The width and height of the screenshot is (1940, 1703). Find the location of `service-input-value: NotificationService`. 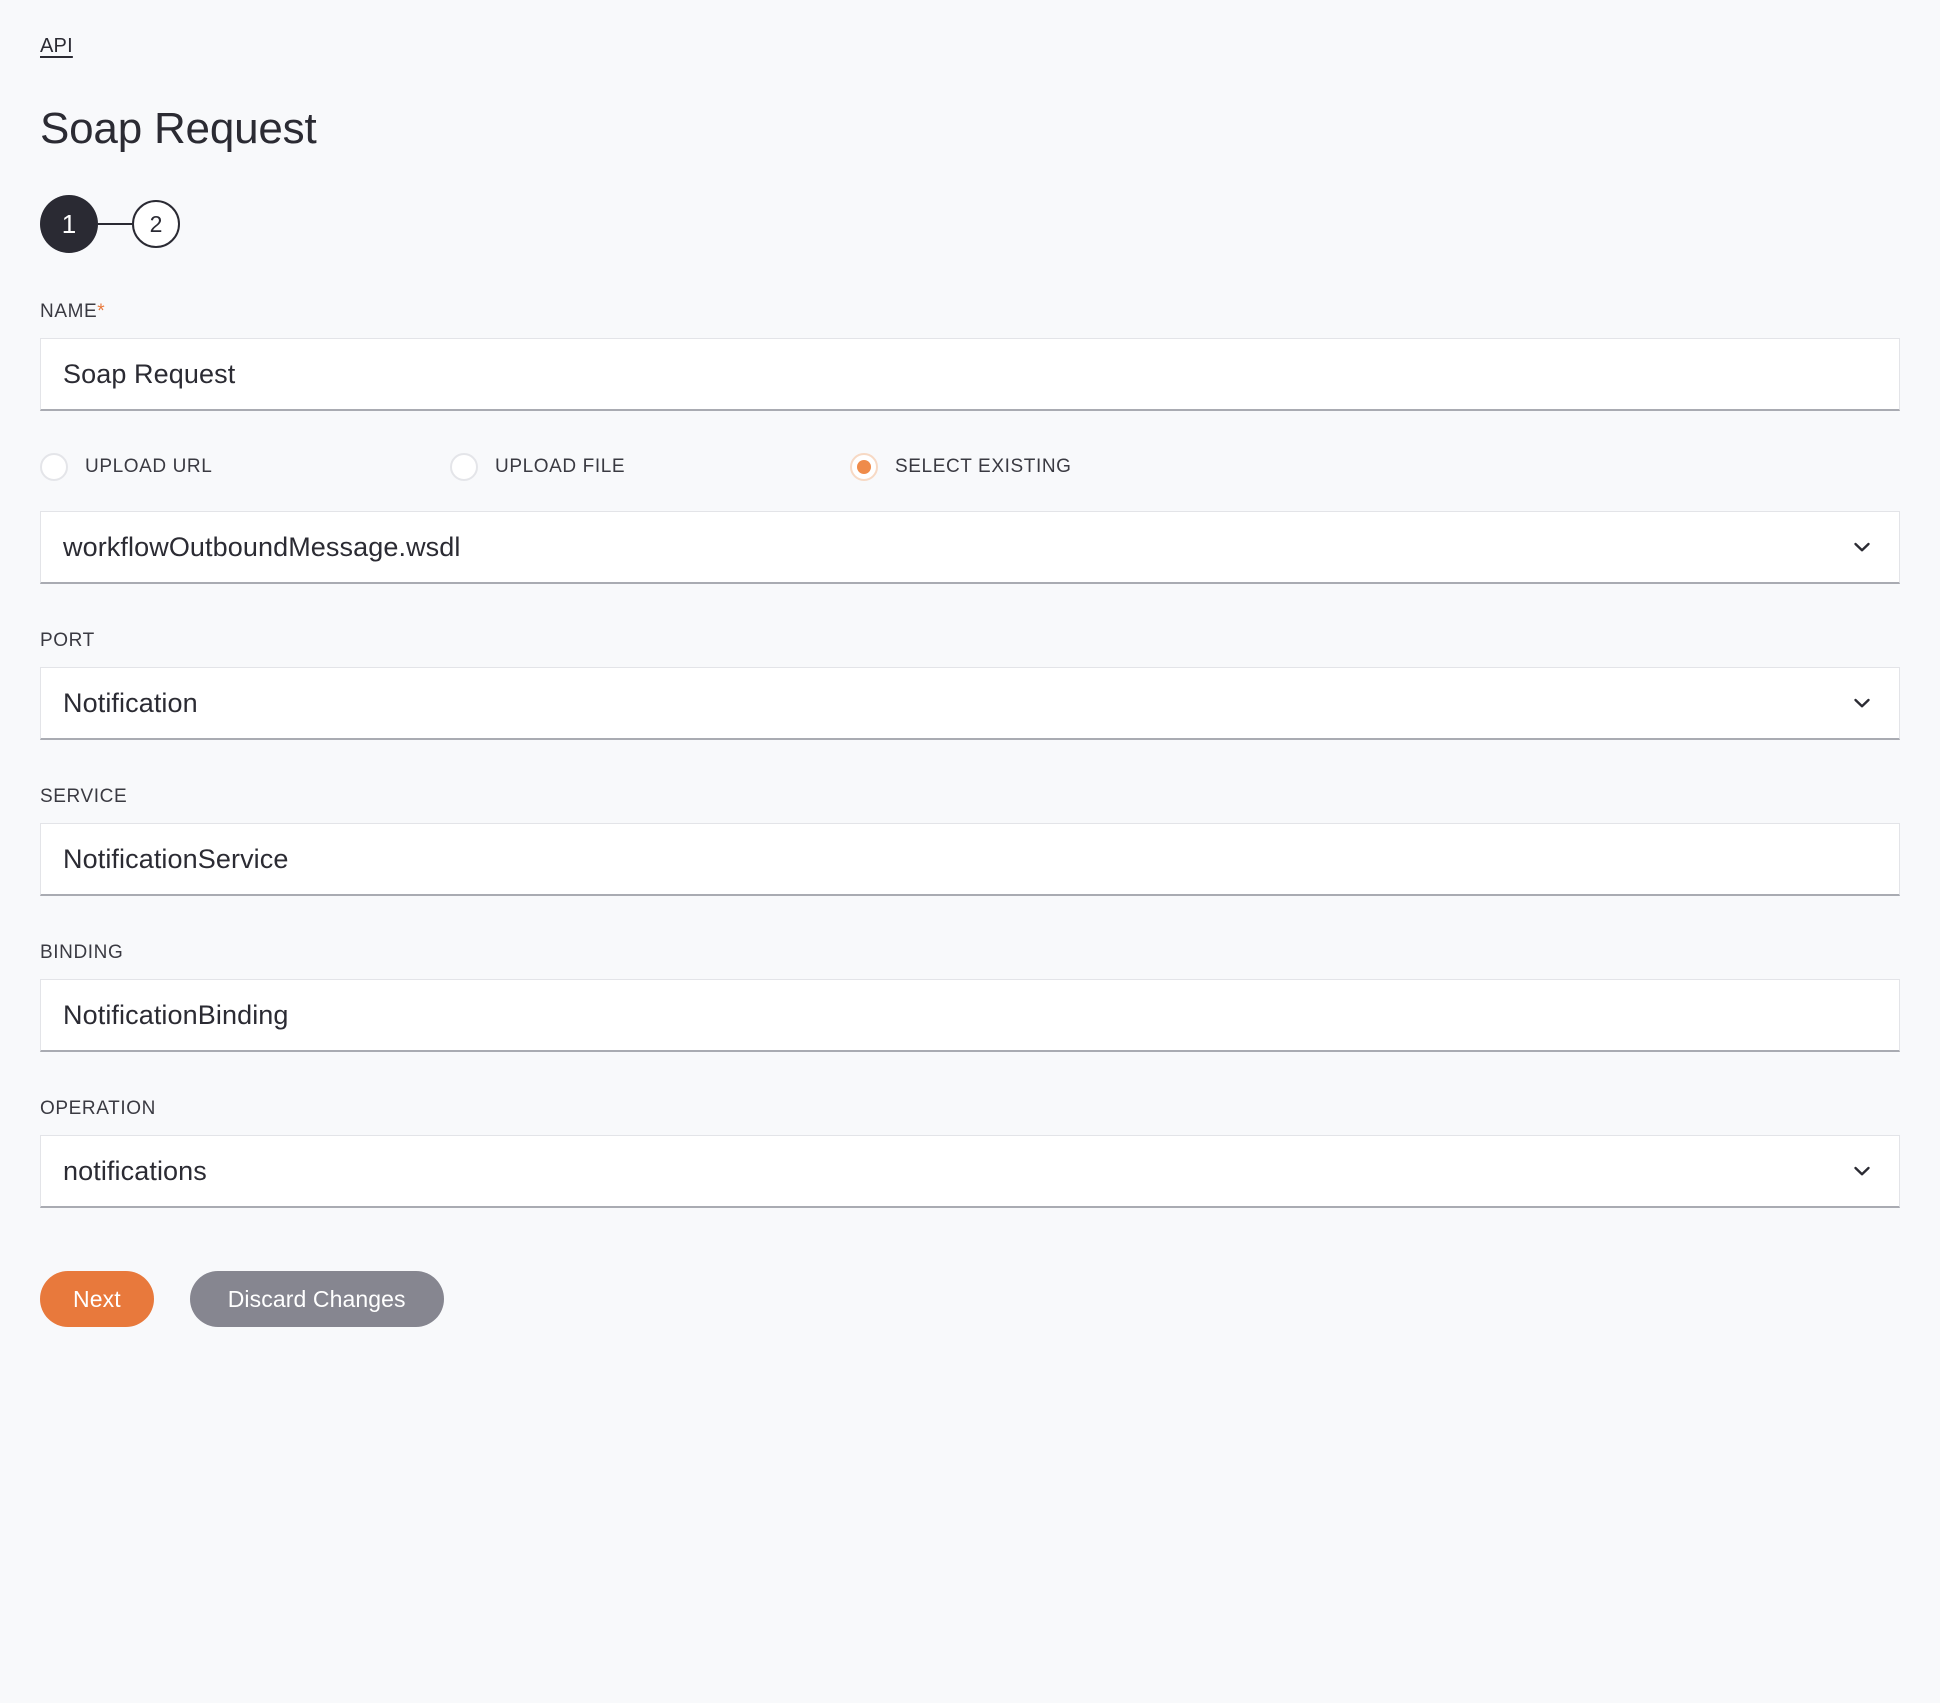

service-input-value: NotificationService is located at coordinates (176, 858).